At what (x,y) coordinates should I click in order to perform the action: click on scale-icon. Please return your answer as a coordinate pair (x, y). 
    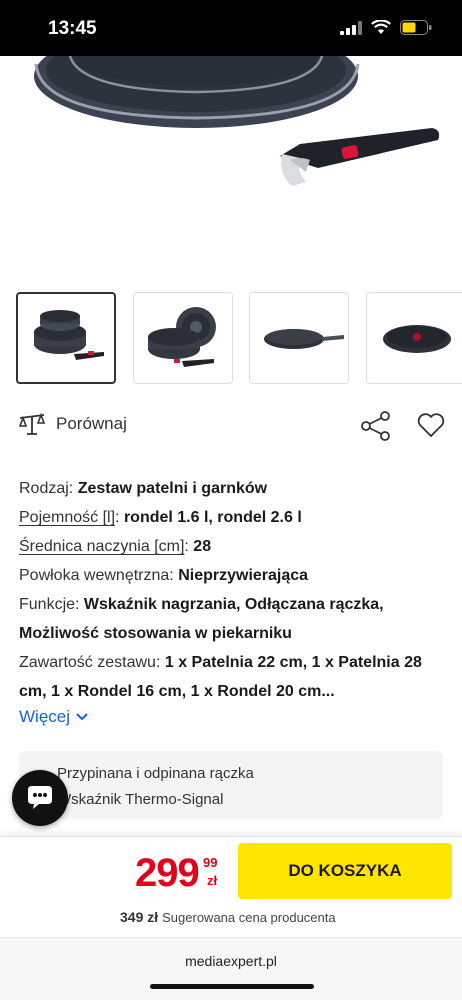
    Looking at the image, I should click on (32, 423).